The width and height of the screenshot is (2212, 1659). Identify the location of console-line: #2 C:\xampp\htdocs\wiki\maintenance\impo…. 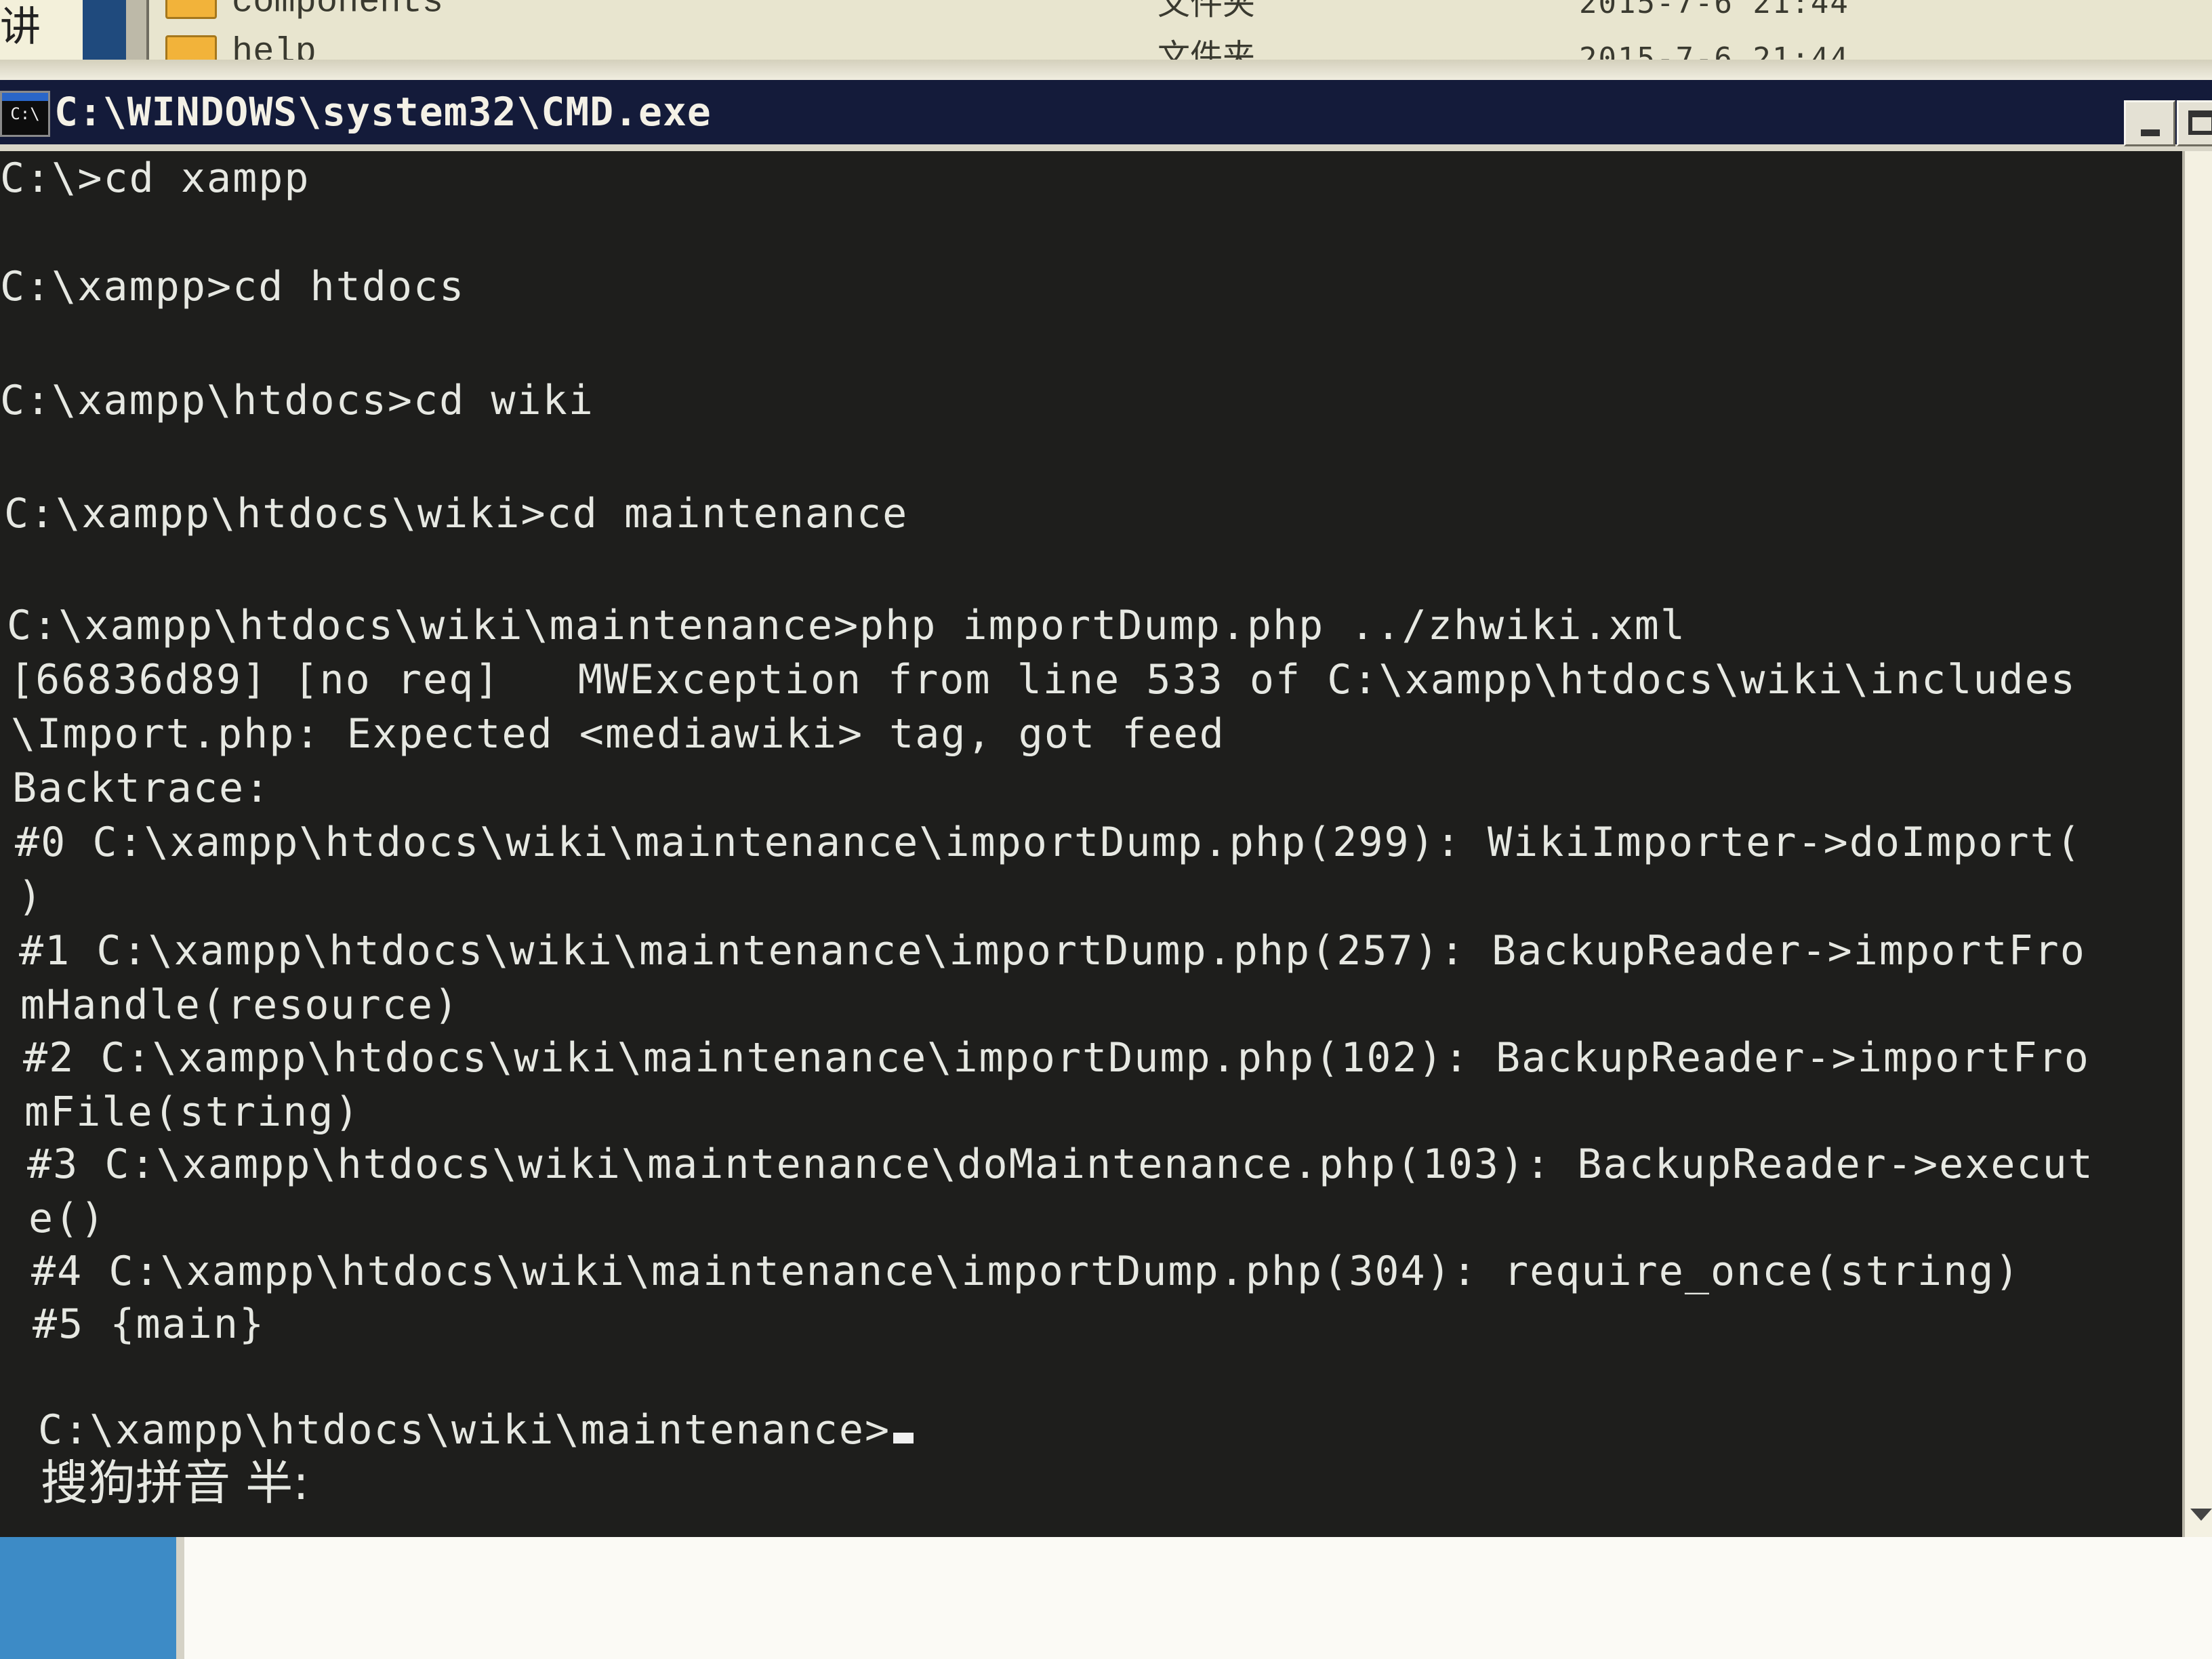
(1056, 1058).